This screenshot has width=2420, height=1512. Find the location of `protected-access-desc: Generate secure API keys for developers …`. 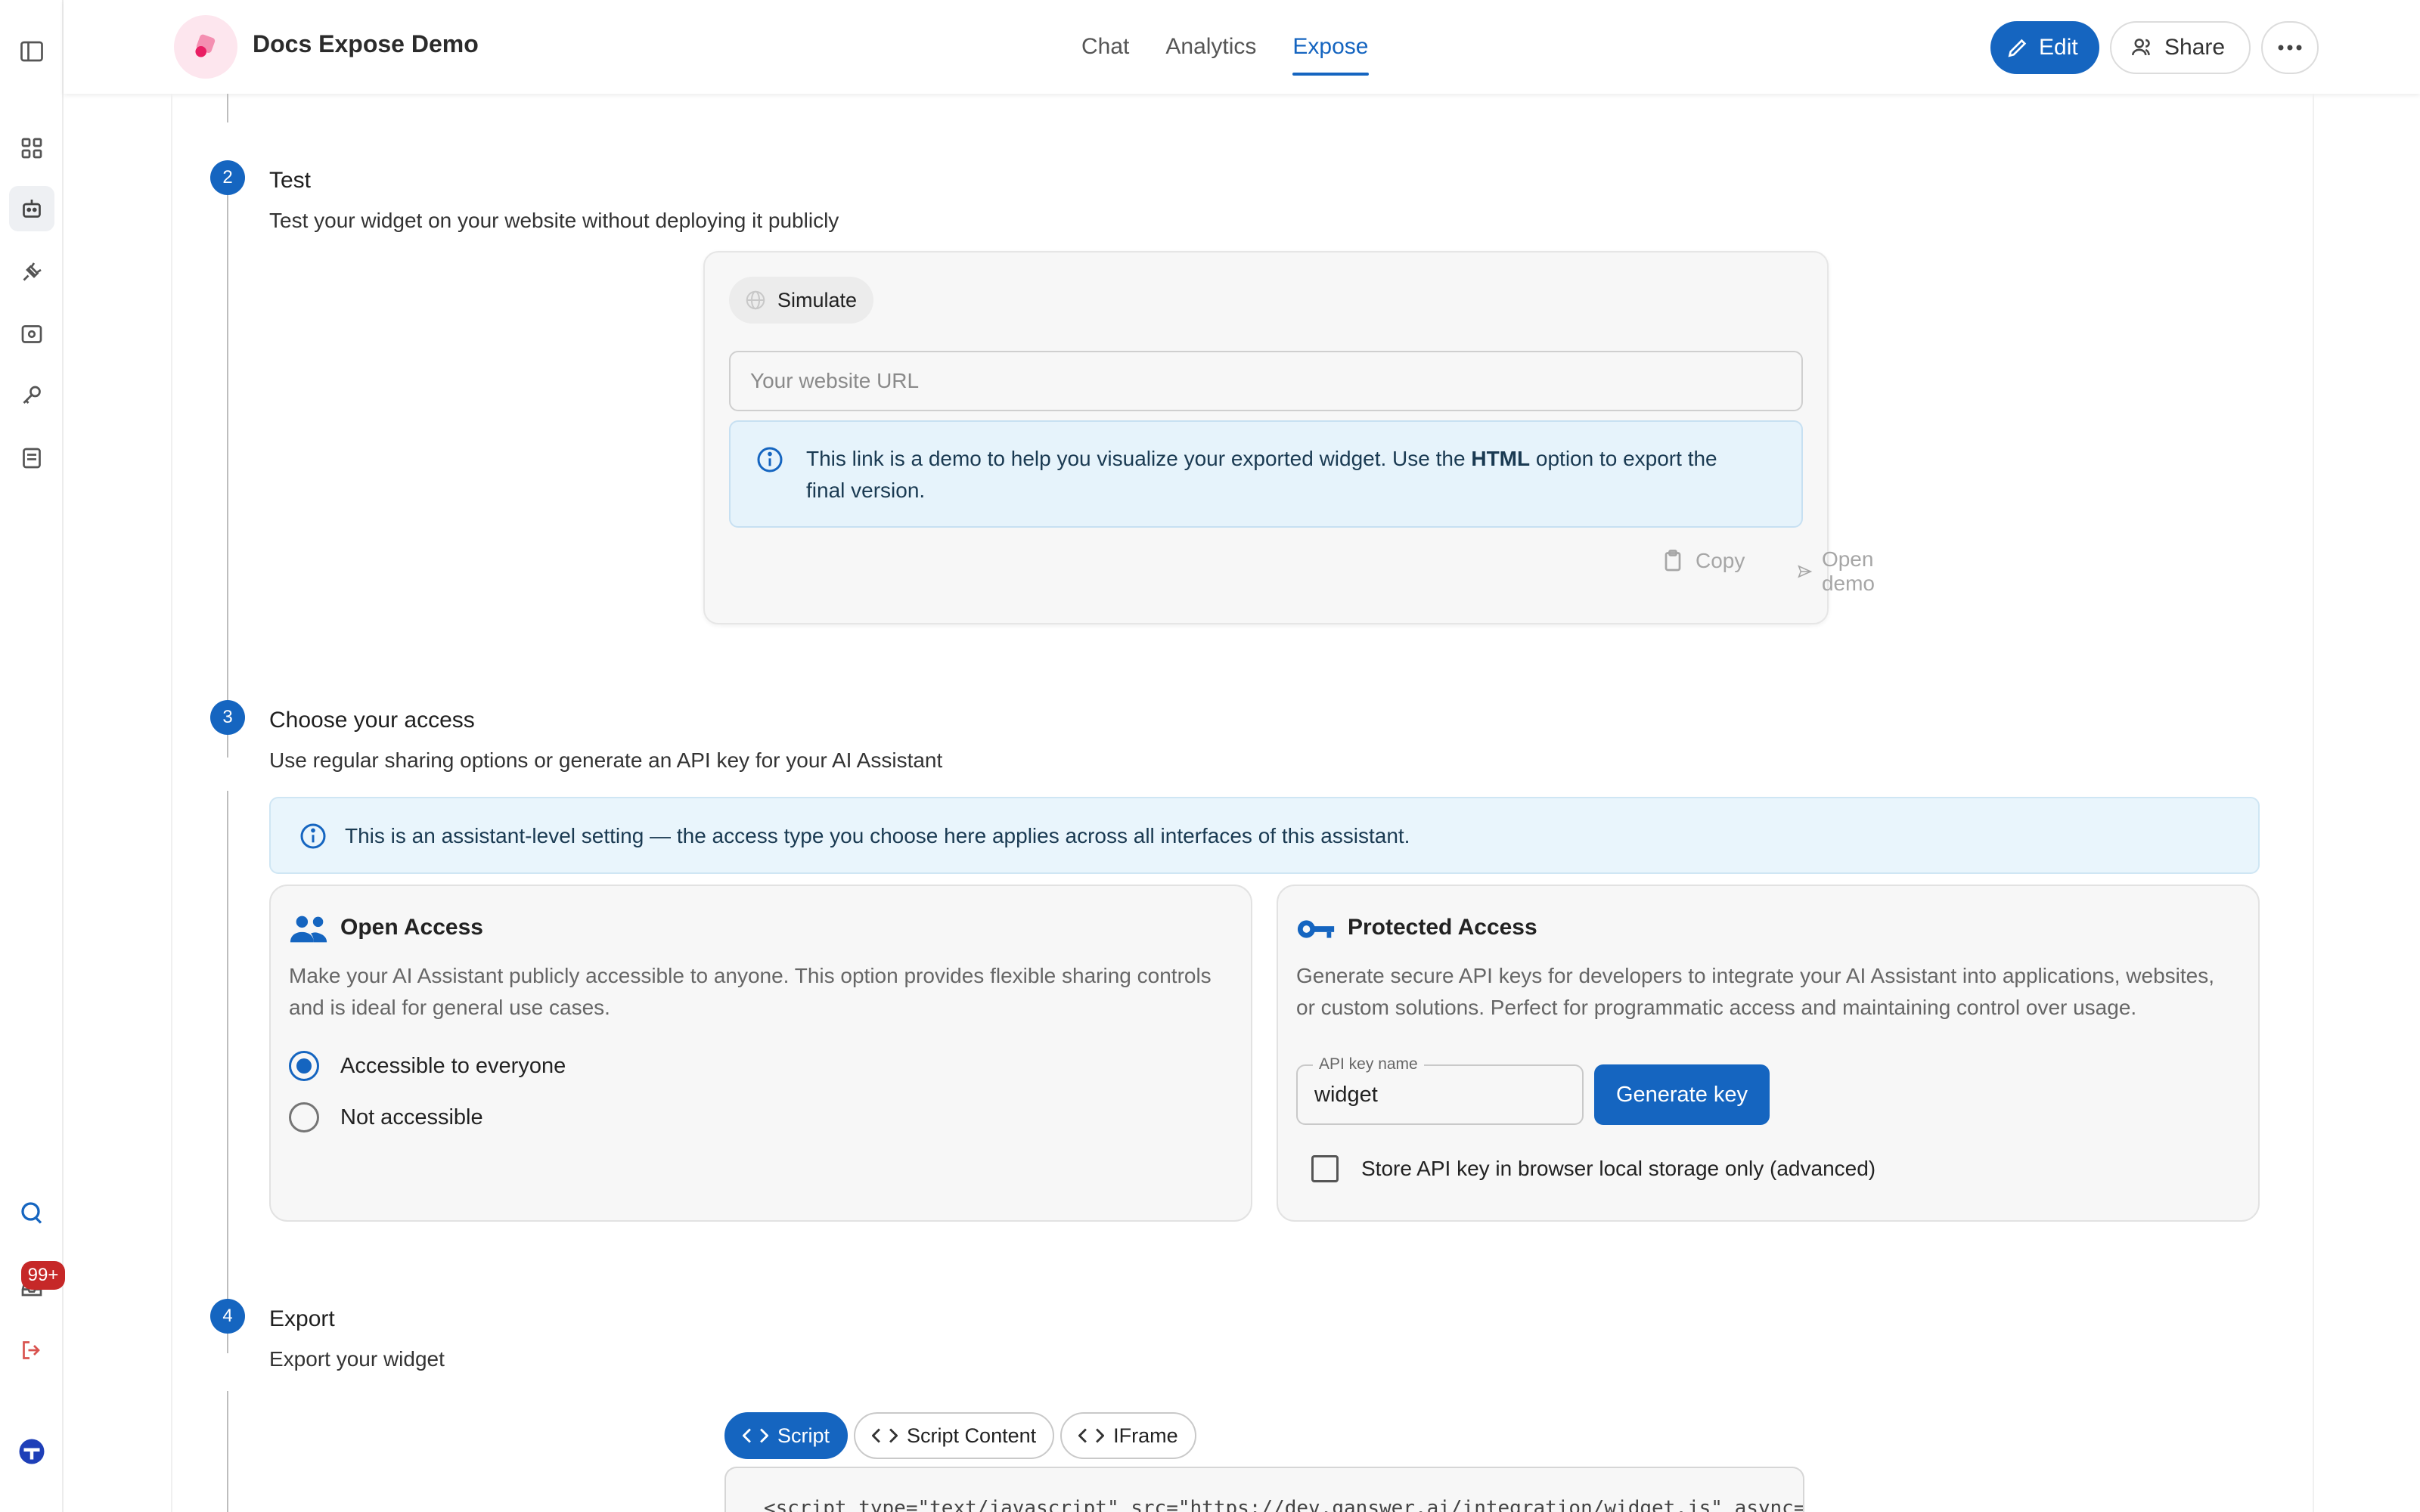

protected-access-desc: Generate secure API keys for developers … is located at coordinates (1755, 992).